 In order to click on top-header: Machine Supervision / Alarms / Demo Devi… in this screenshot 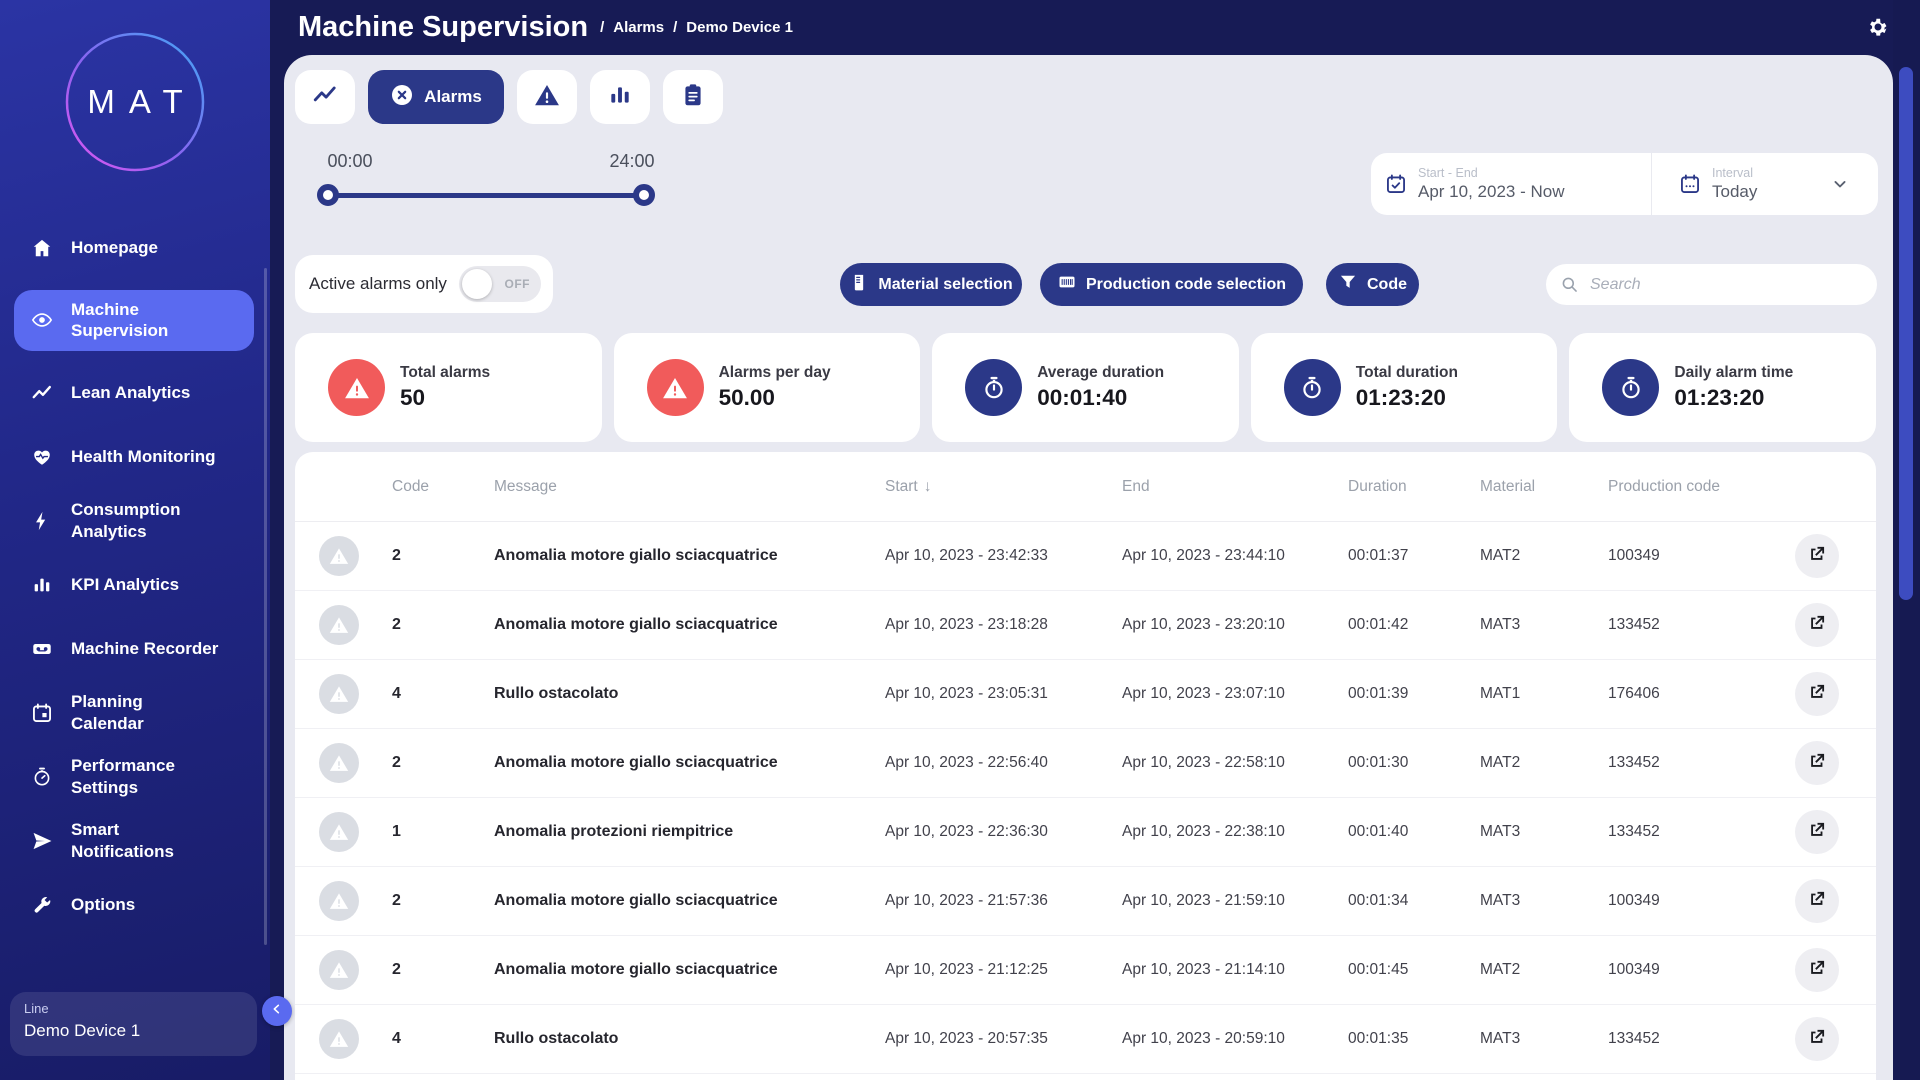, I will do `click(1088, 27)`.